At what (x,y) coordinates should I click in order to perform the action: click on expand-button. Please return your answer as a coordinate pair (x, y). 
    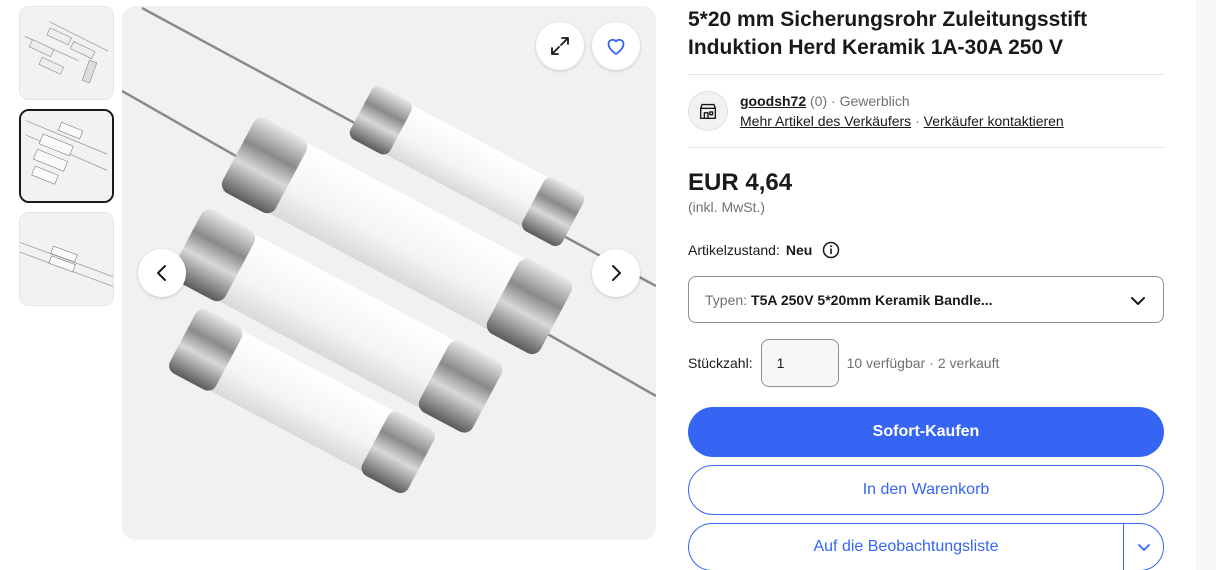
    Looking at the image, I should click on (560, 46).